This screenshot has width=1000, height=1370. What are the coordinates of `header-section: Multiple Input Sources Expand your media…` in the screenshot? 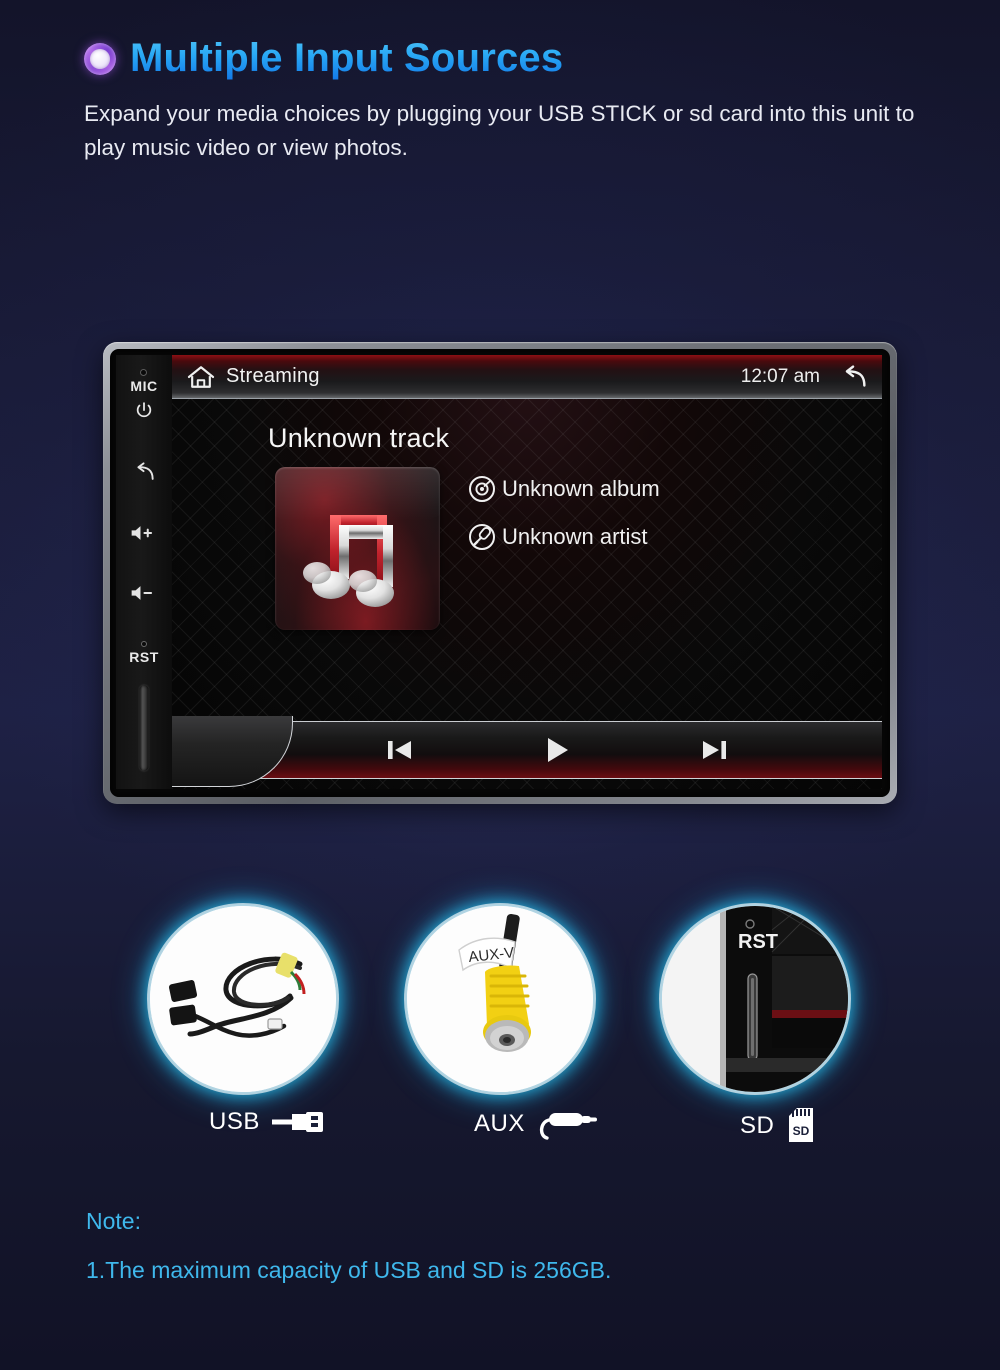 It's located at (524, 100).